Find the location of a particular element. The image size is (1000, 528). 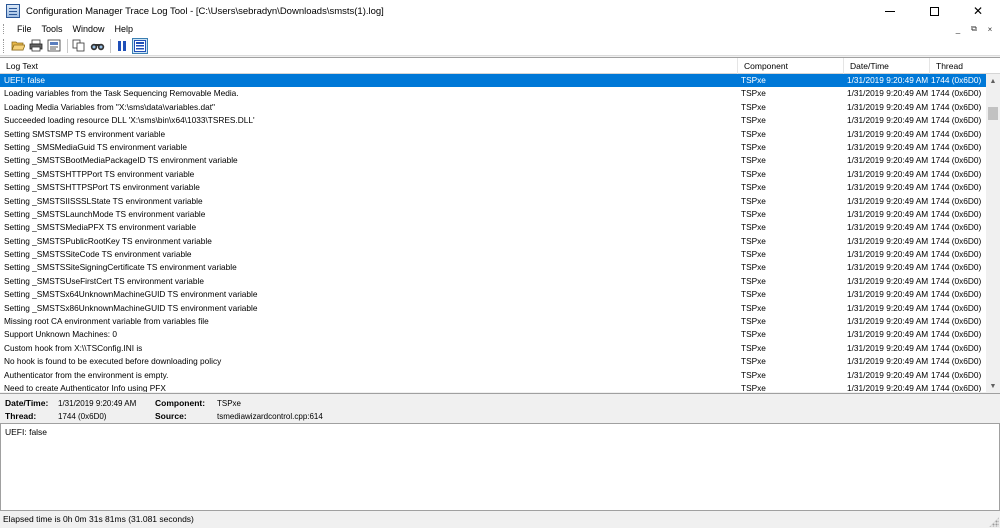

minimize-button is located at coordinates (890, 11).